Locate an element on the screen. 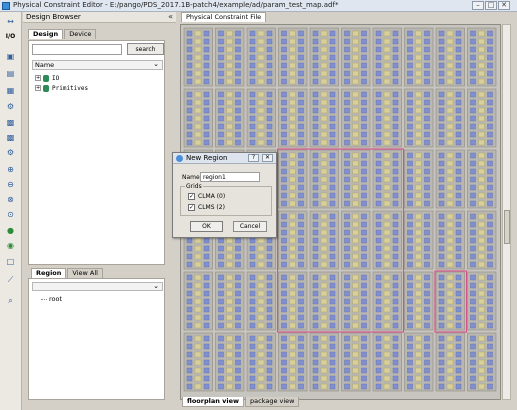  zoom-in-icon: ⊕ is located at coordinates (10, 169).